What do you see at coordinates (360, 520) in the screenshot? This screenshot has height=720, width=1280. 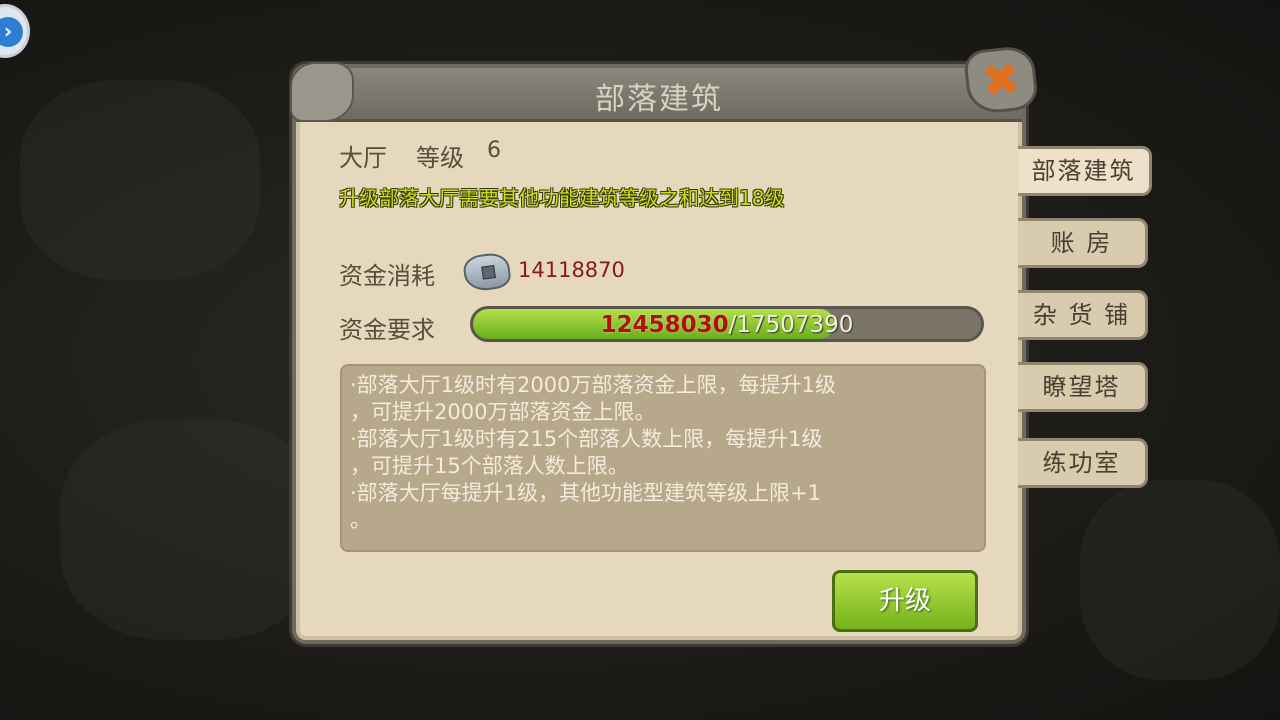 I see `description-line: 。` at bounding box center [360, 520].